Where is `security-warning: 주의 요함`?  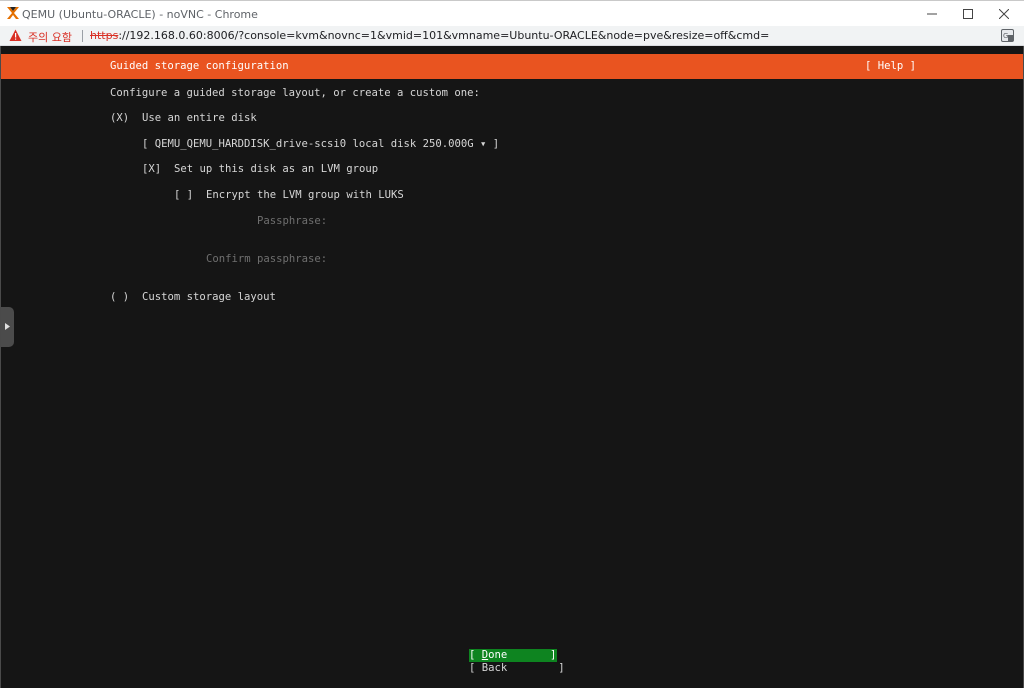
security-warning: 주의 요함 is located at coordinates (50, 37).